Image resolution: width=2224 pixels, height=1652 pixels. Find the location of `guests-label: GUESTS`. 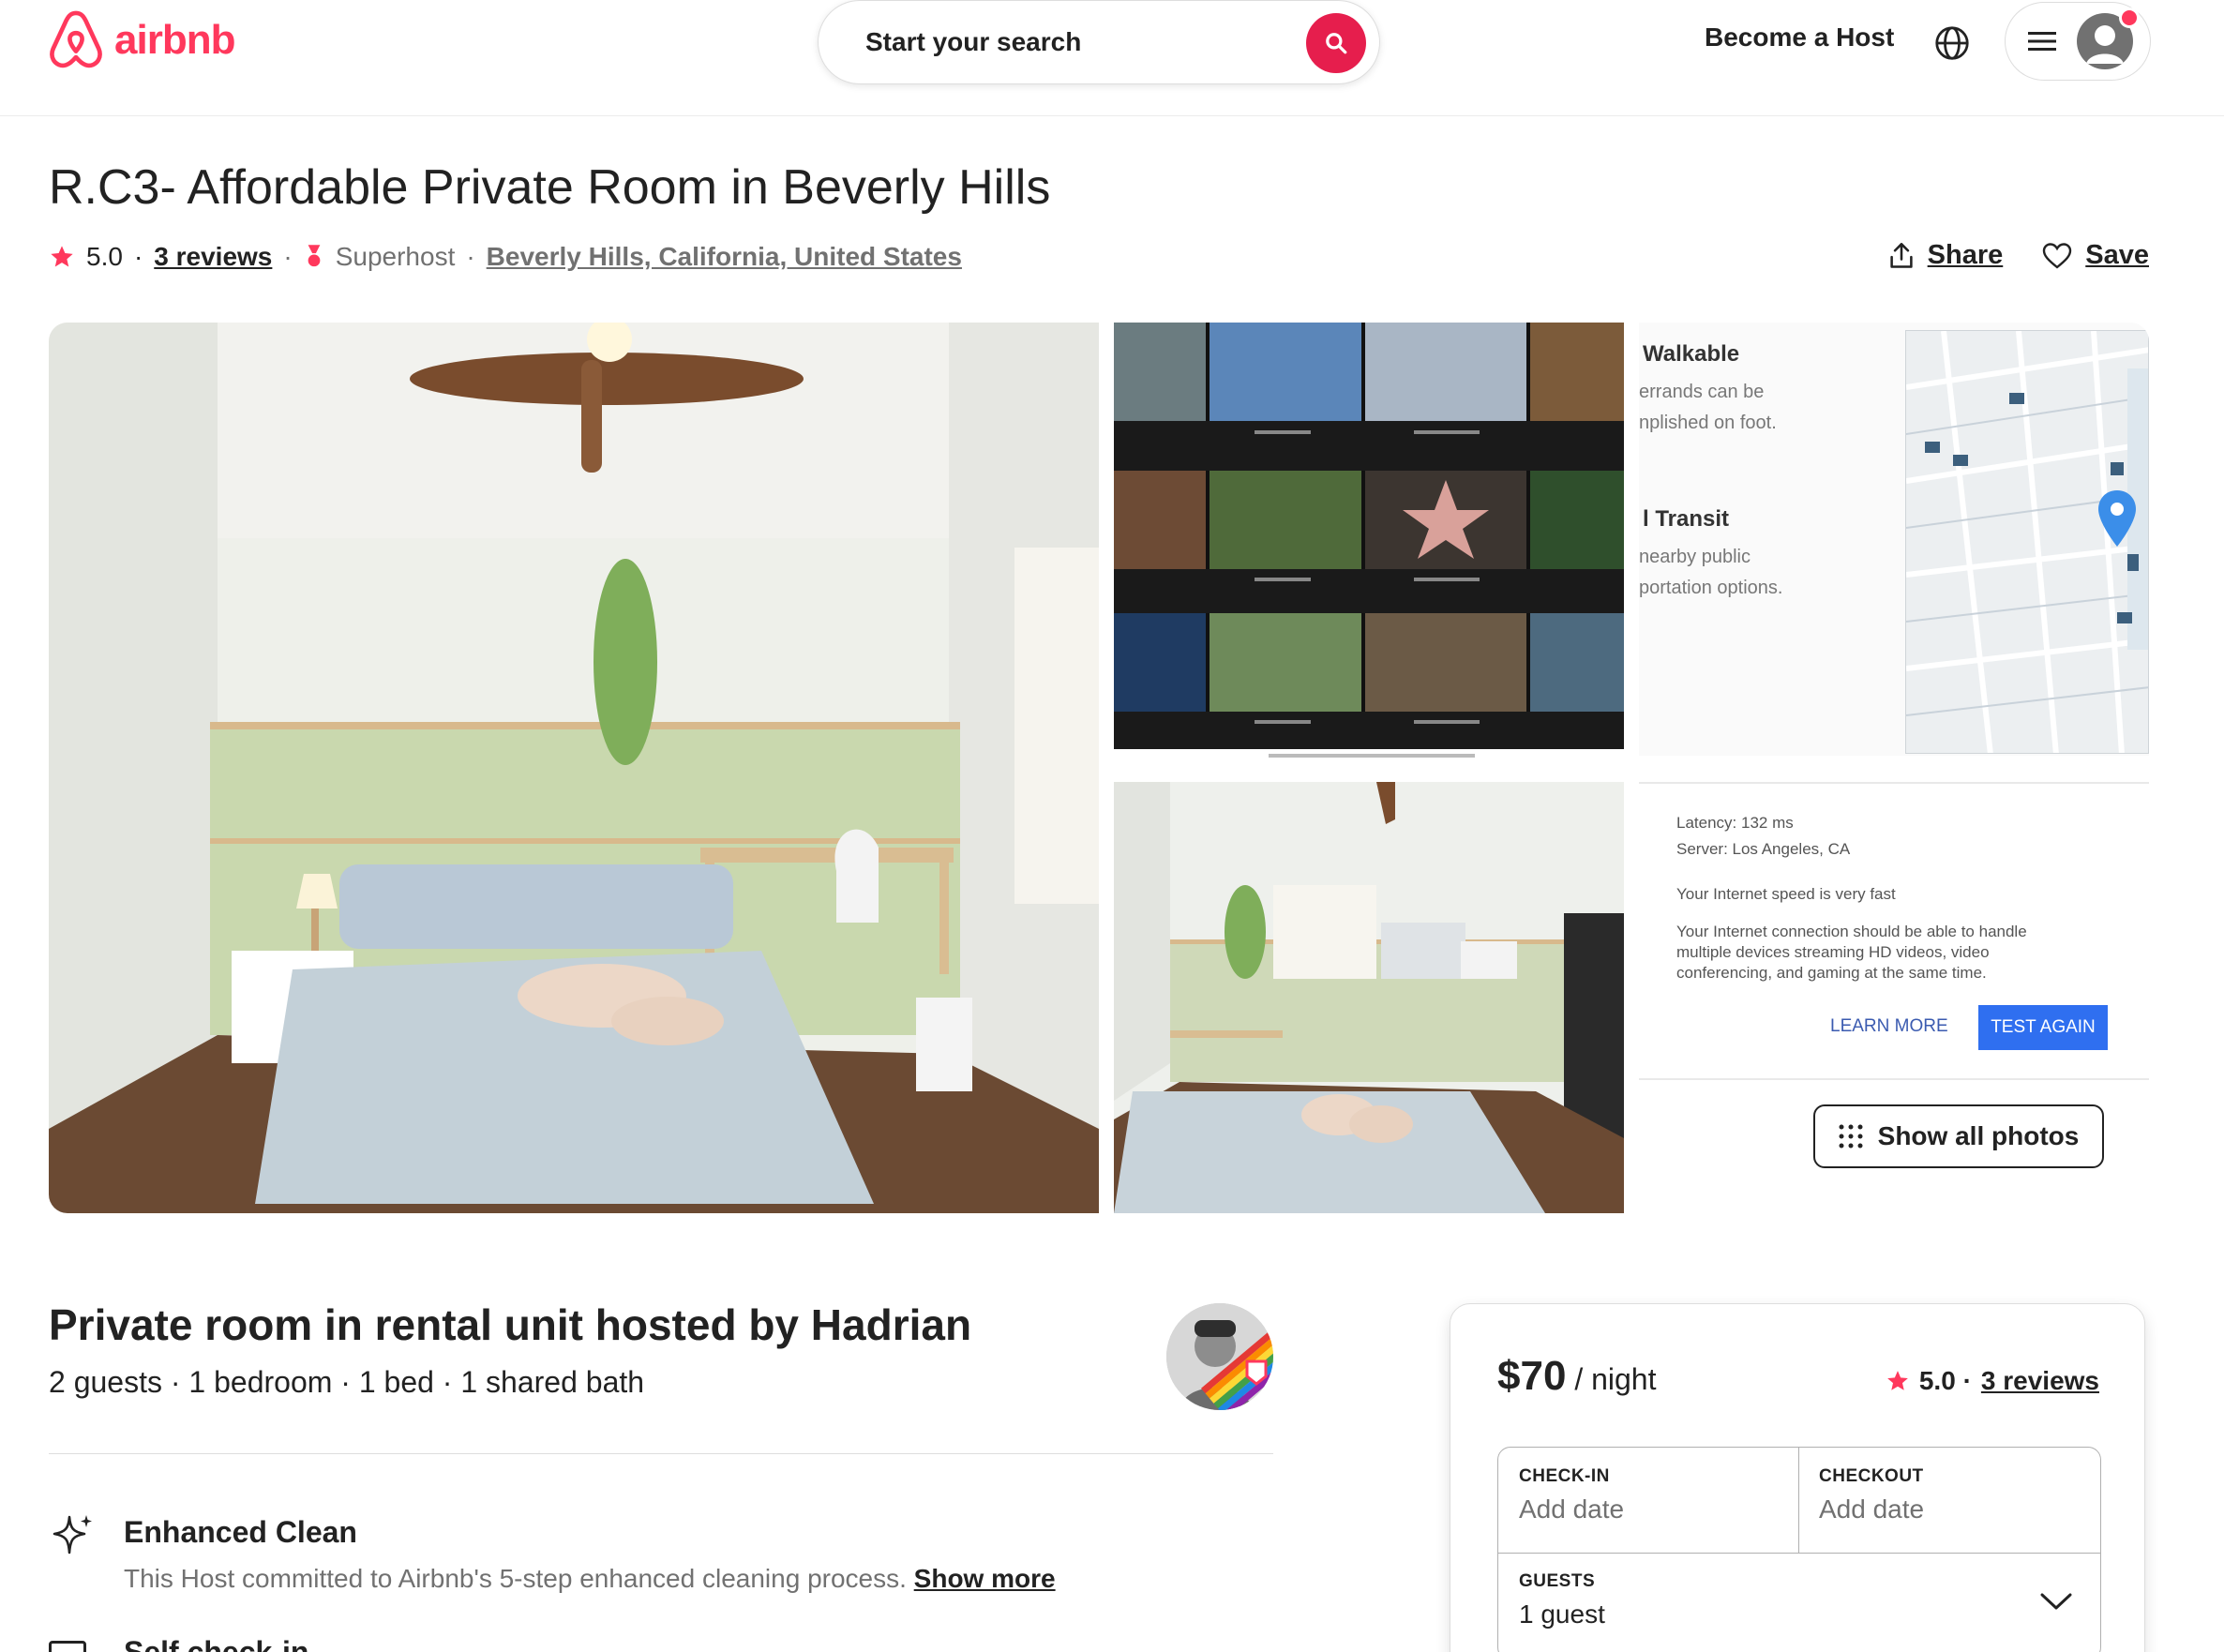

guests-label: GUESTS is located at coordinates (1557, 1581).